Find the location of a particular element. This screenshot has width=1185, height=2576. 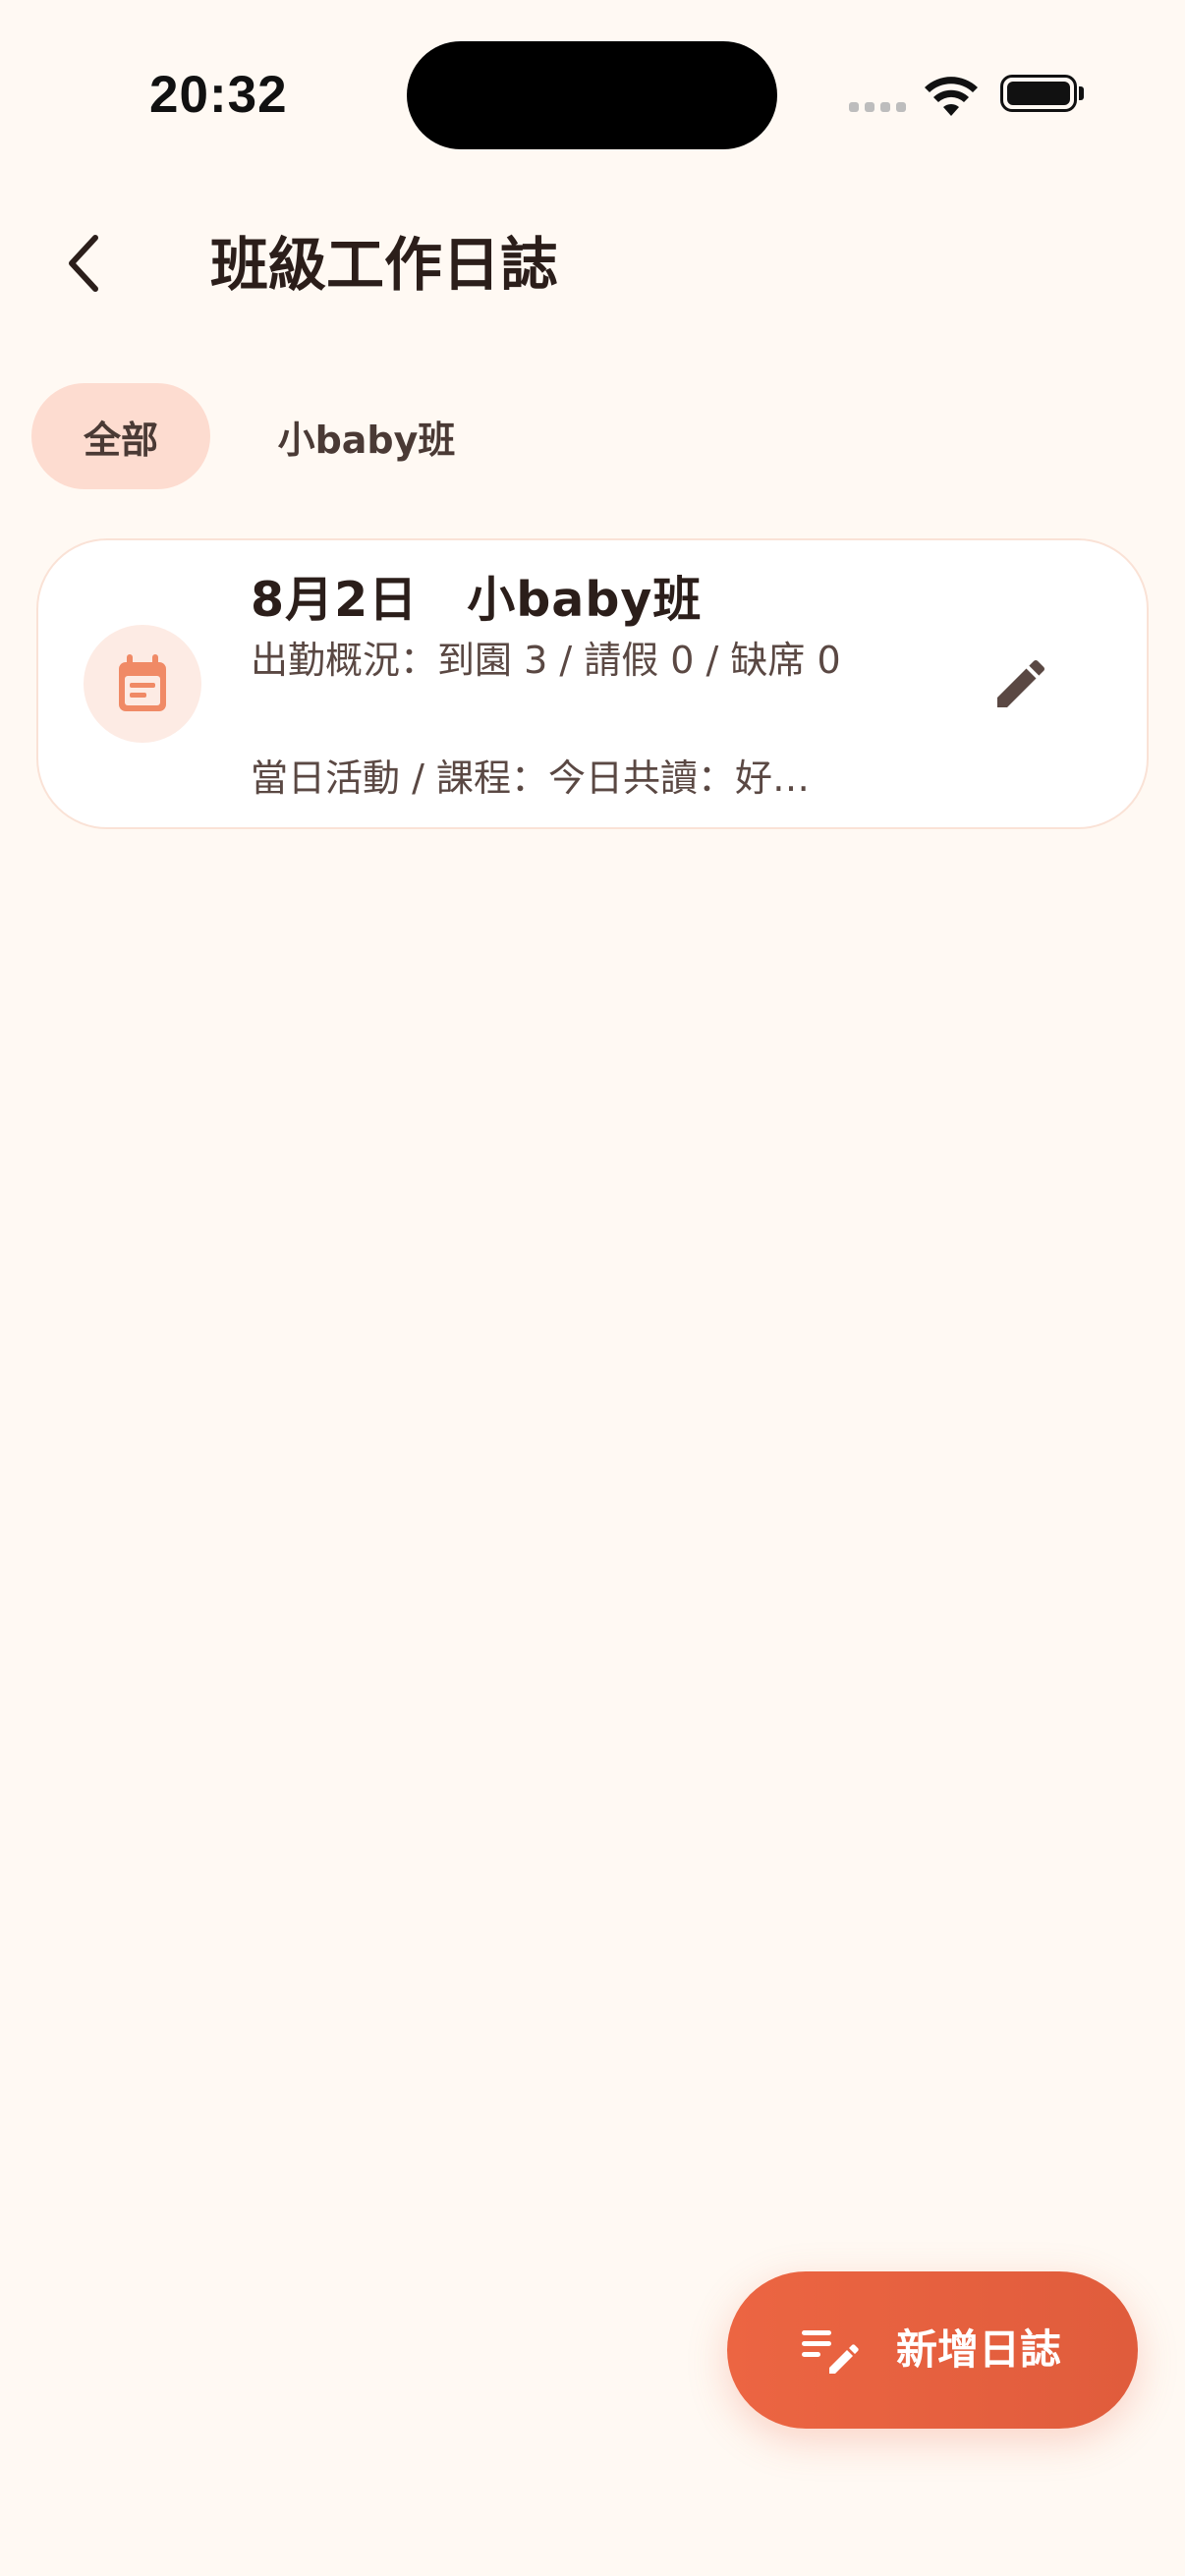

chevron-left-icon is located at coordinates (84, 263).